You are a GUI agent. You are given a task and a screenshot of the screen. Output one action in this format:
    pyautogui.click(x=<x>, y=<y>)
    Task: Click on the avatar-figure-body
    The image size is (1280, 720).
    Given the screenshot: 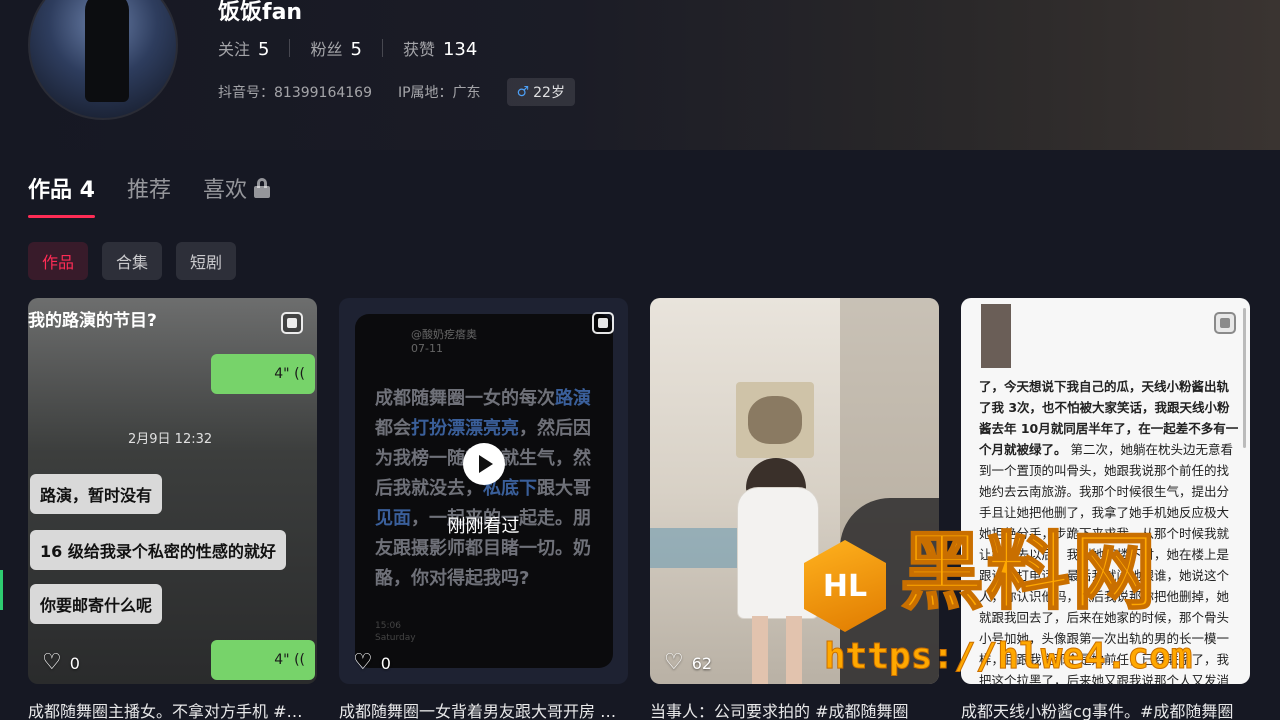 What is the action you would take?
    pyautogui.click(x=107, y=51)
    